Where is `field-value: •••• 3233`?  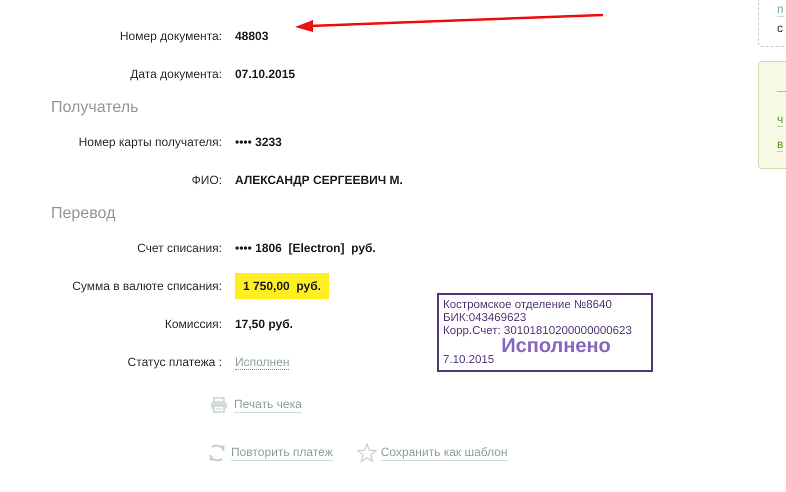 field-value: •••• 3233 is located at coordinates (258, 142).